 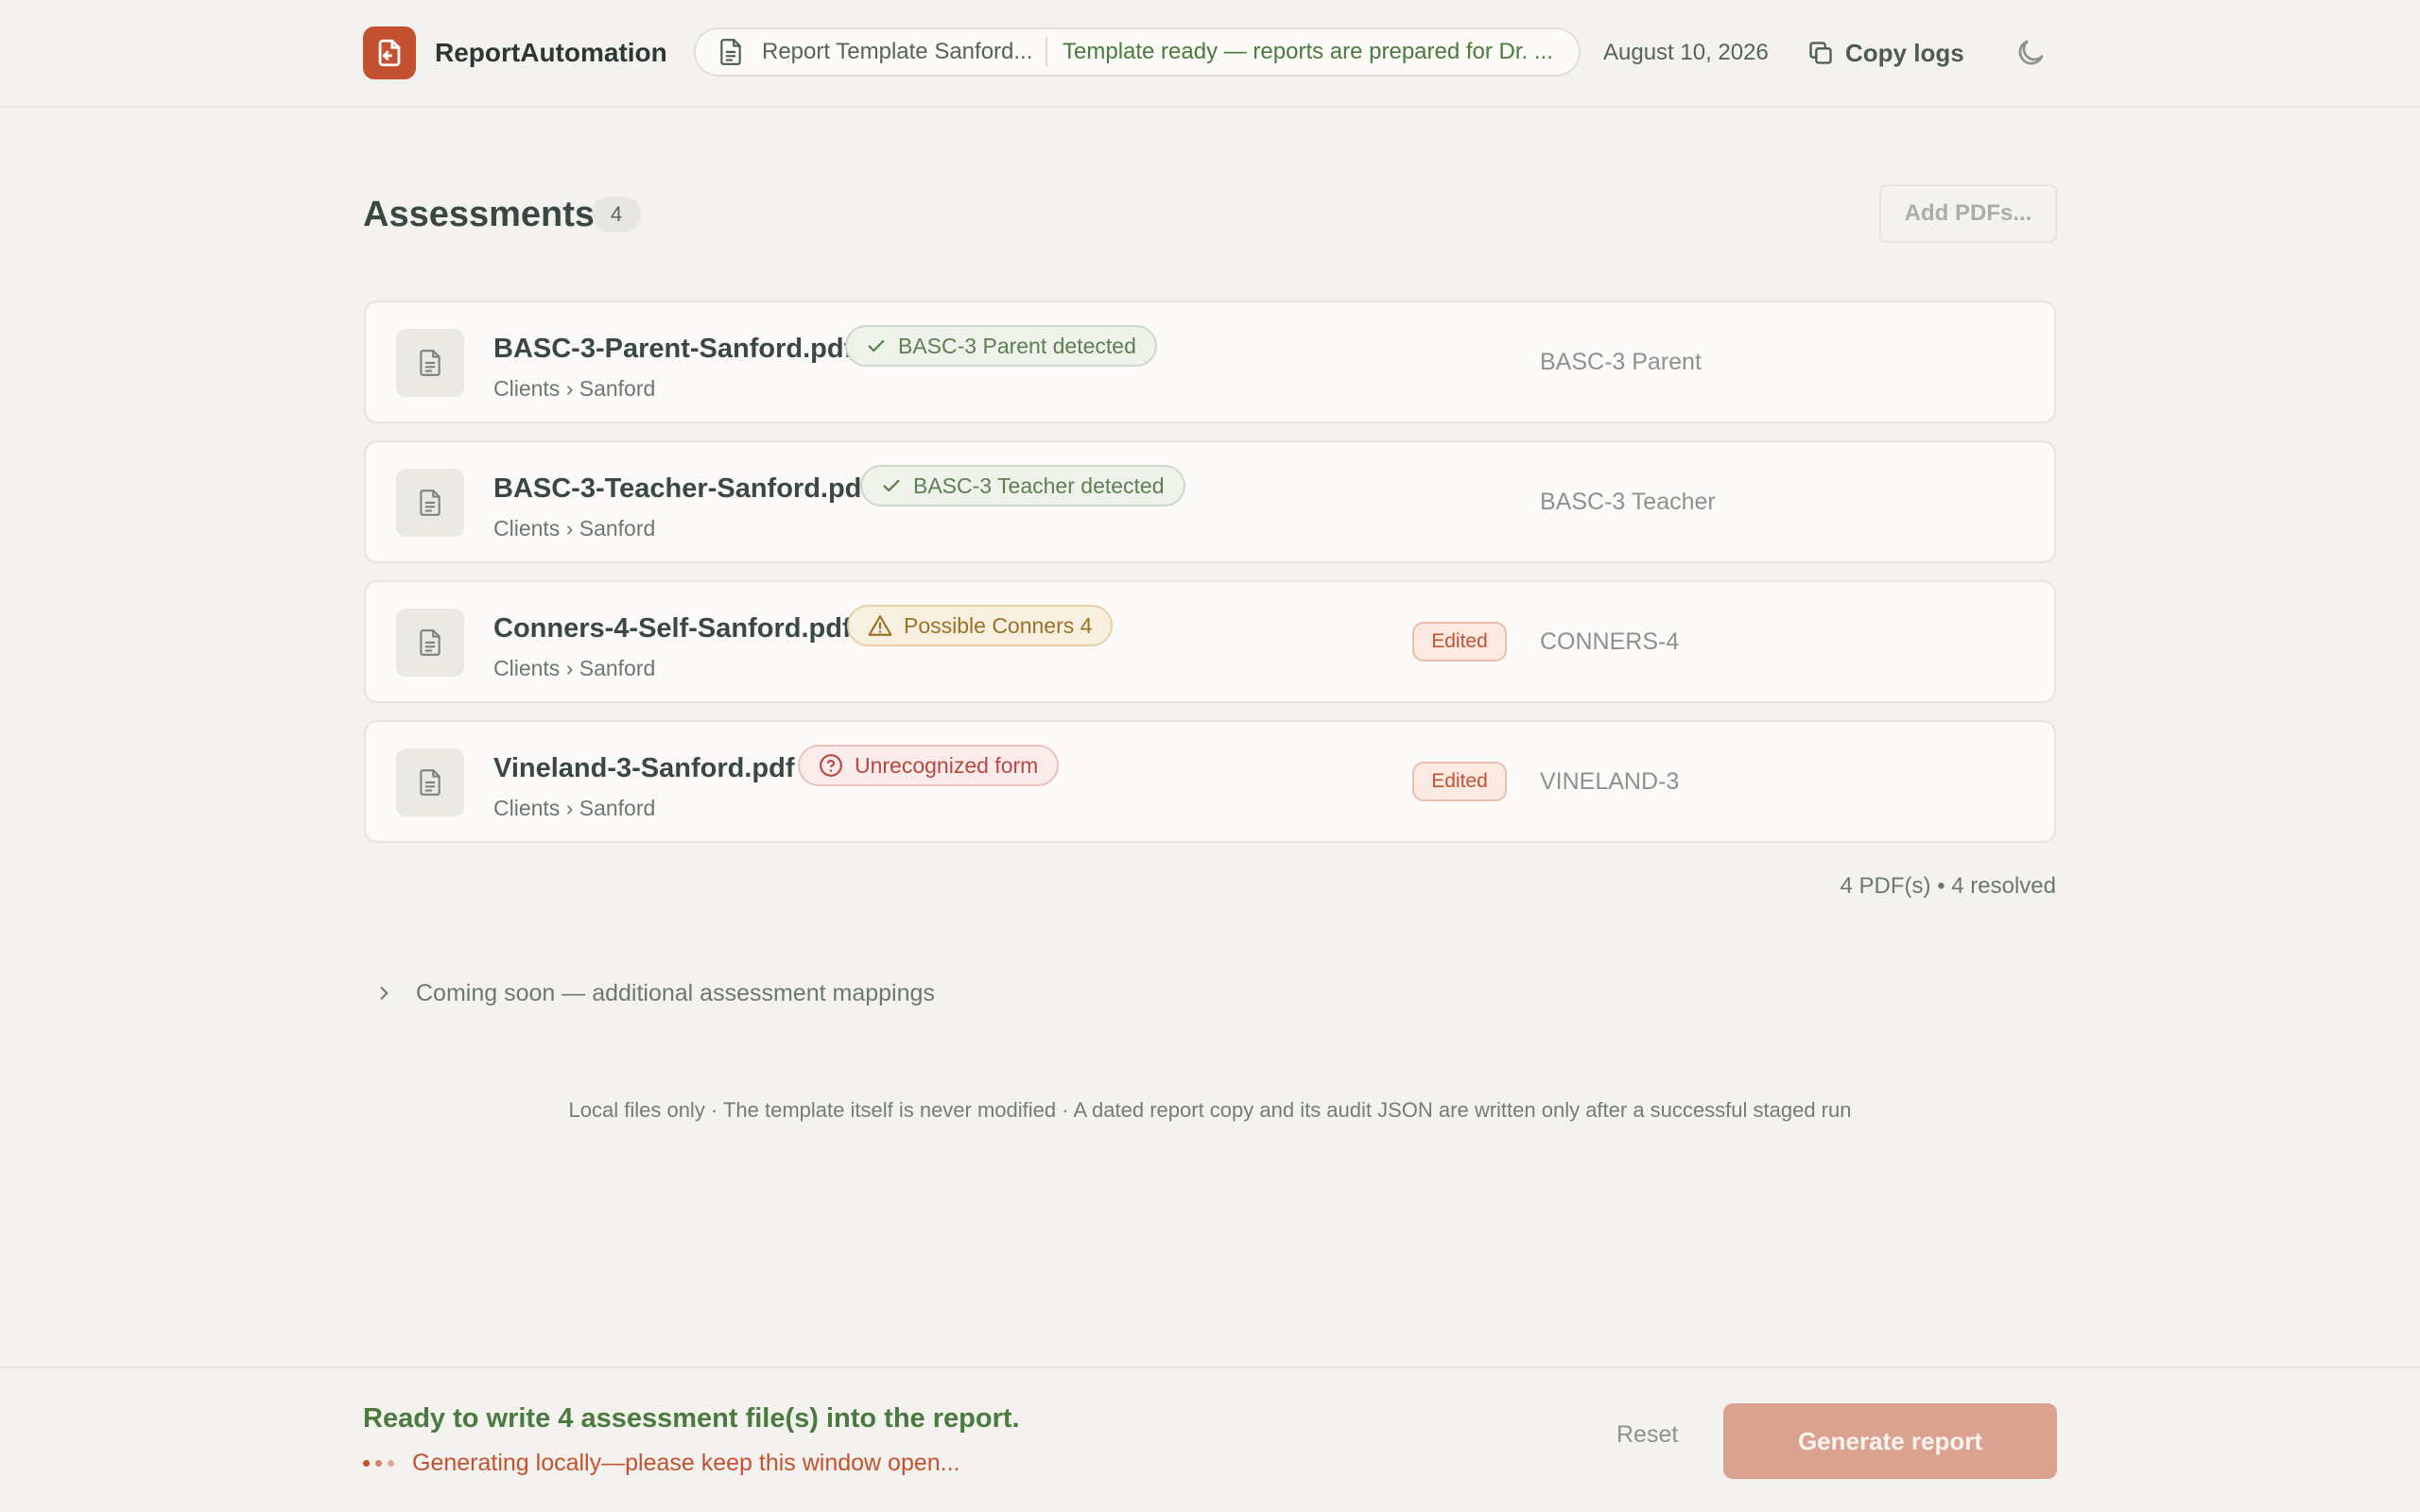 What do you see at coordinates (880, 625) in the screenshot?
I see `warning-icon` at bounding box center [880, 625].